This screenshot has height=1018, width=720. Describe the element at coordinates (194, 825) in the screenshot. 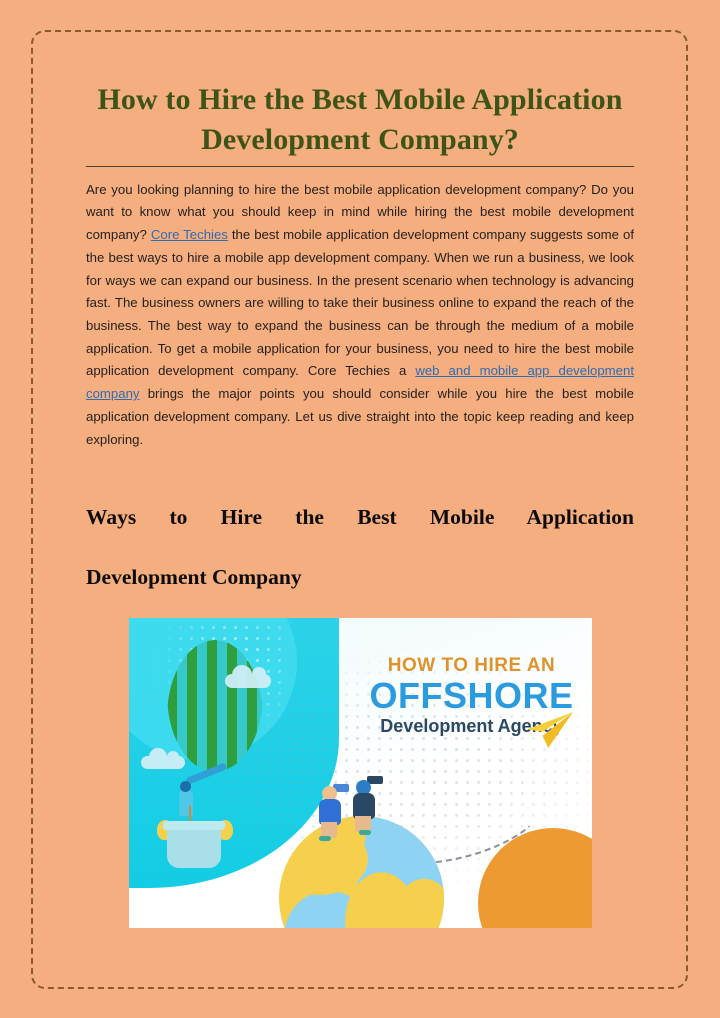

I see `balloon-basket-lip` at that location.